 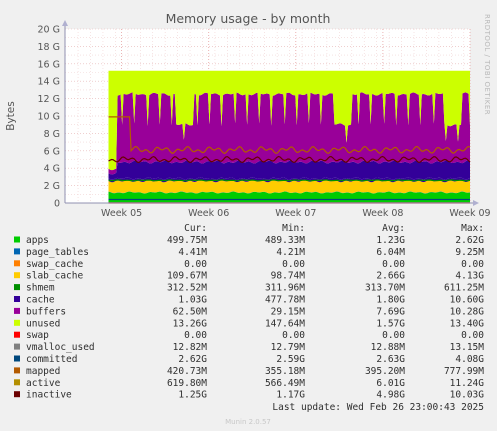 What do you see at coordinates (54, 264) in the screenshot?
I see `legend-name: swap_cache` at bounding box center [54, 264].